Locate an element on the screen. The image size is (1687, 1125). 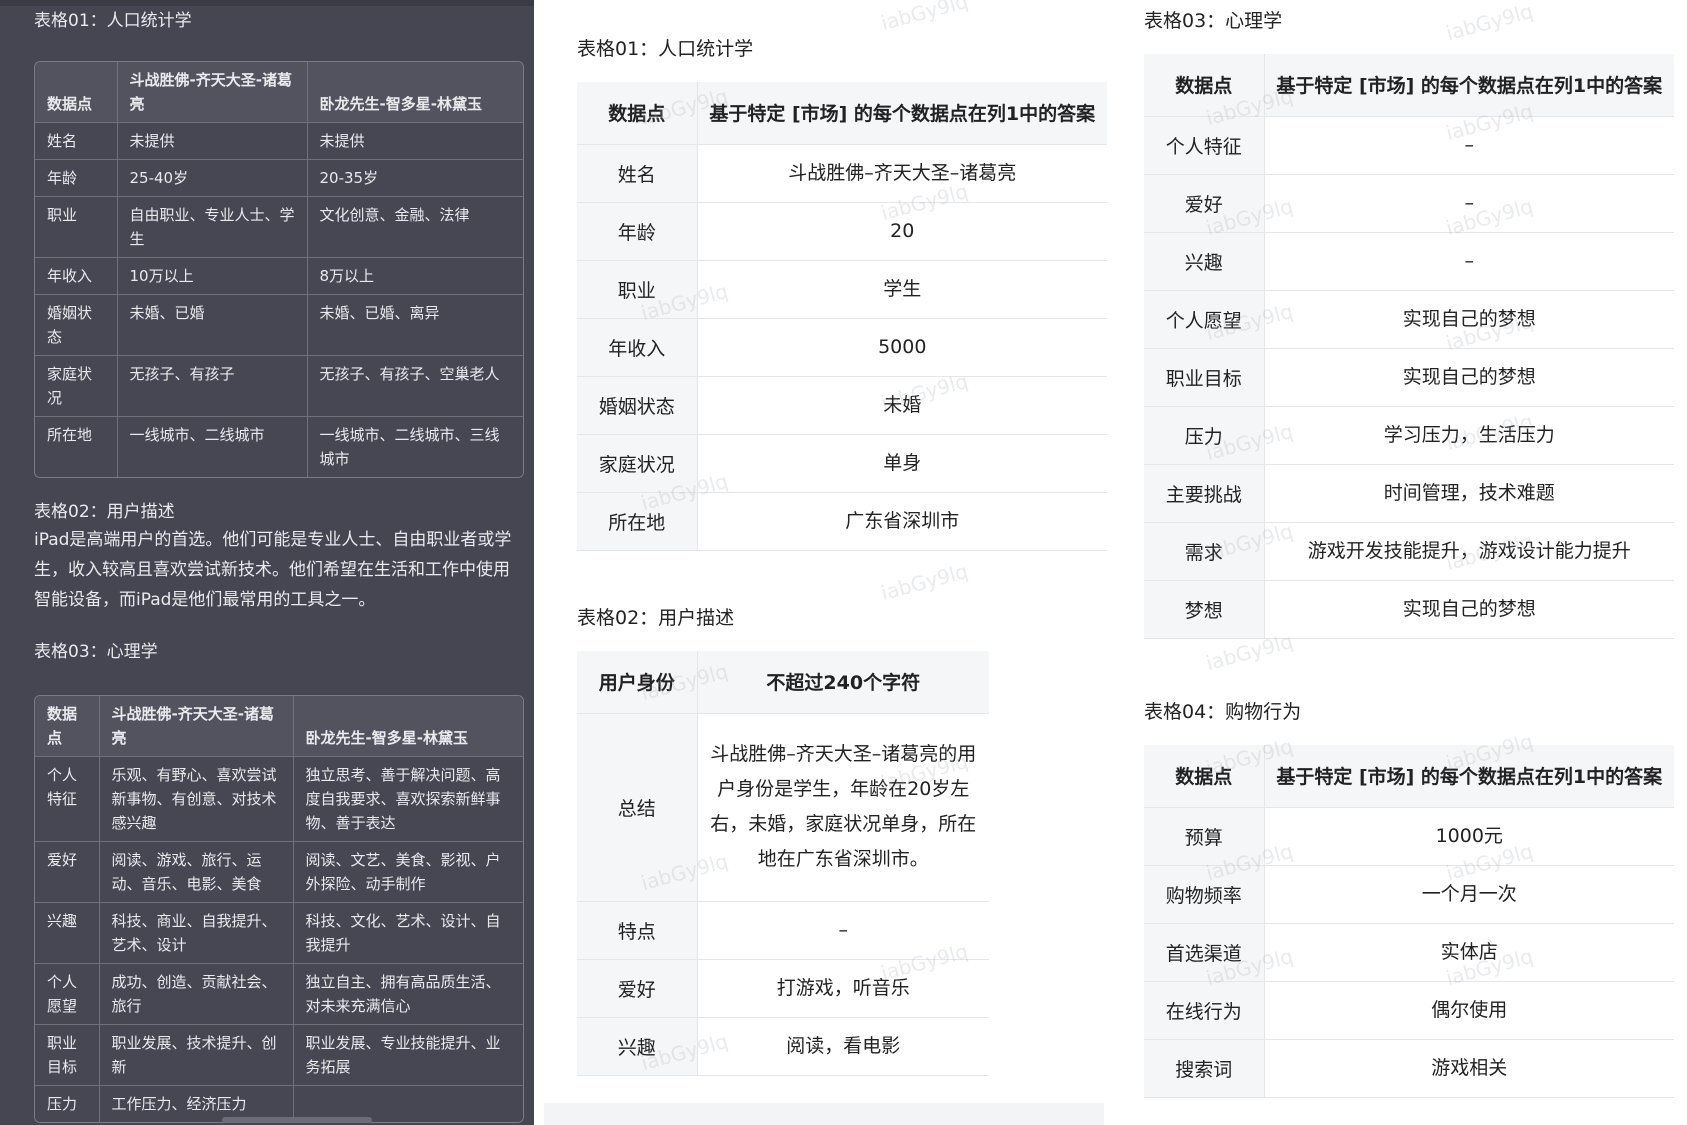
table-row: 姓名 未提供 未提供 is located at coordinates (279, 141).